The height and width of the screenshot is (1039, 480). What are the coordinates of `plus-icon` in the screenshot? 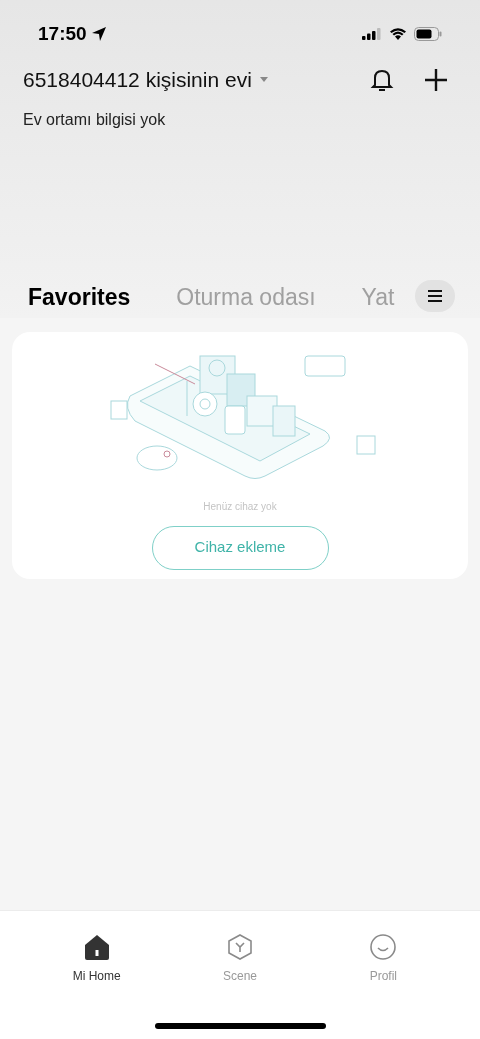 It's located at (436, 79).